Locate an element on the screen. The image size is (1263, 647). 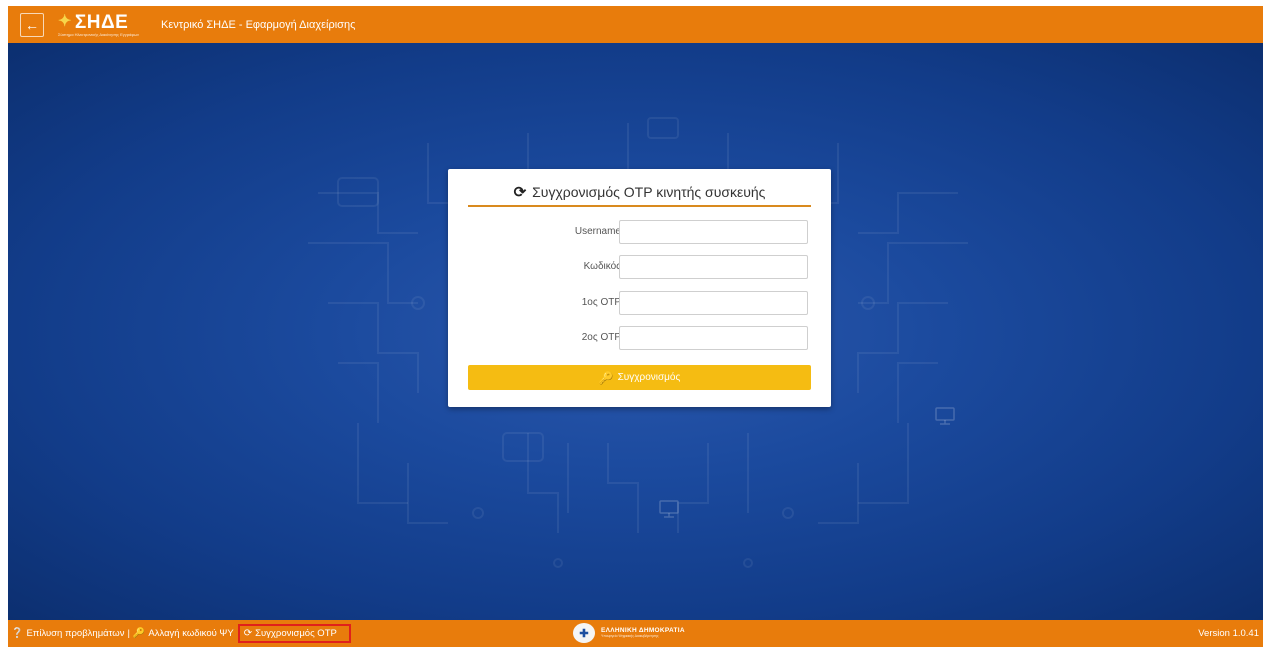
otp-sync-label: Συγχρονισμός OTP is located at coordinates (296, 633).